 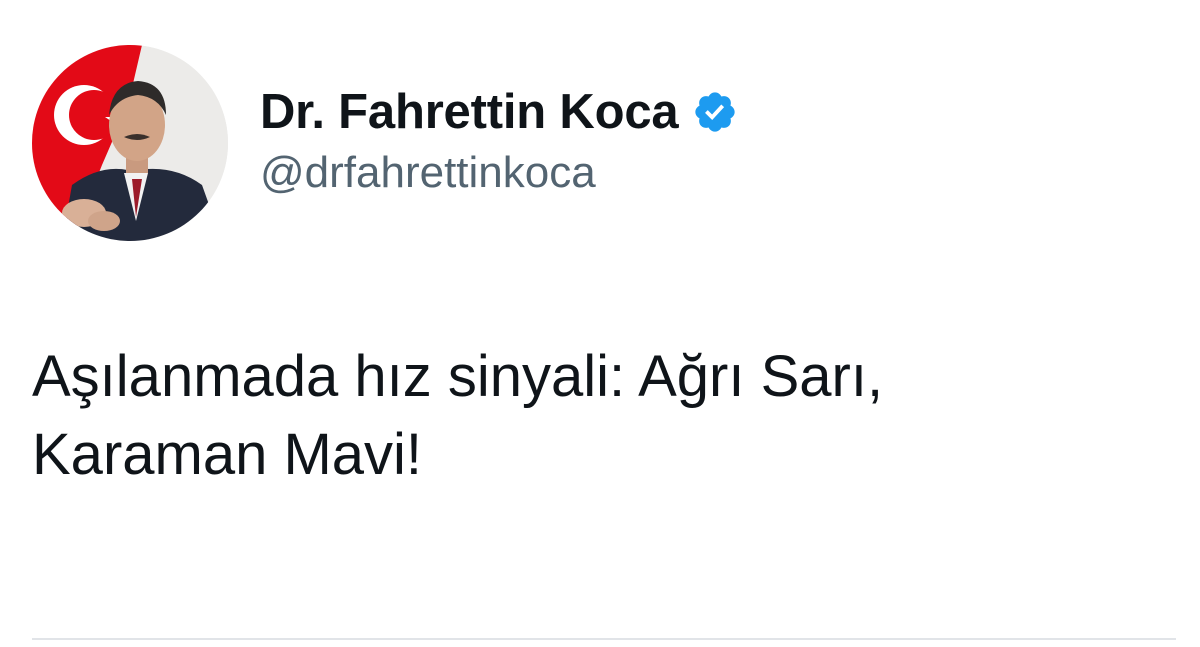 I want to click on avatar-image, so click(x=130, y=143).